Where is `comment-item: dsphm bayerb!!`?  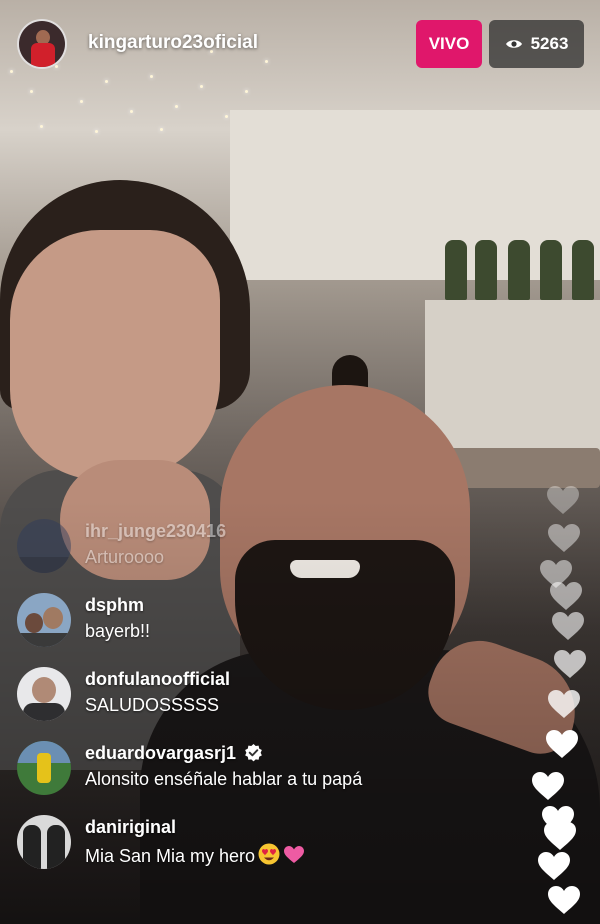
comment-item: dsphm bayerb!! is located at coordinates (267, 619).